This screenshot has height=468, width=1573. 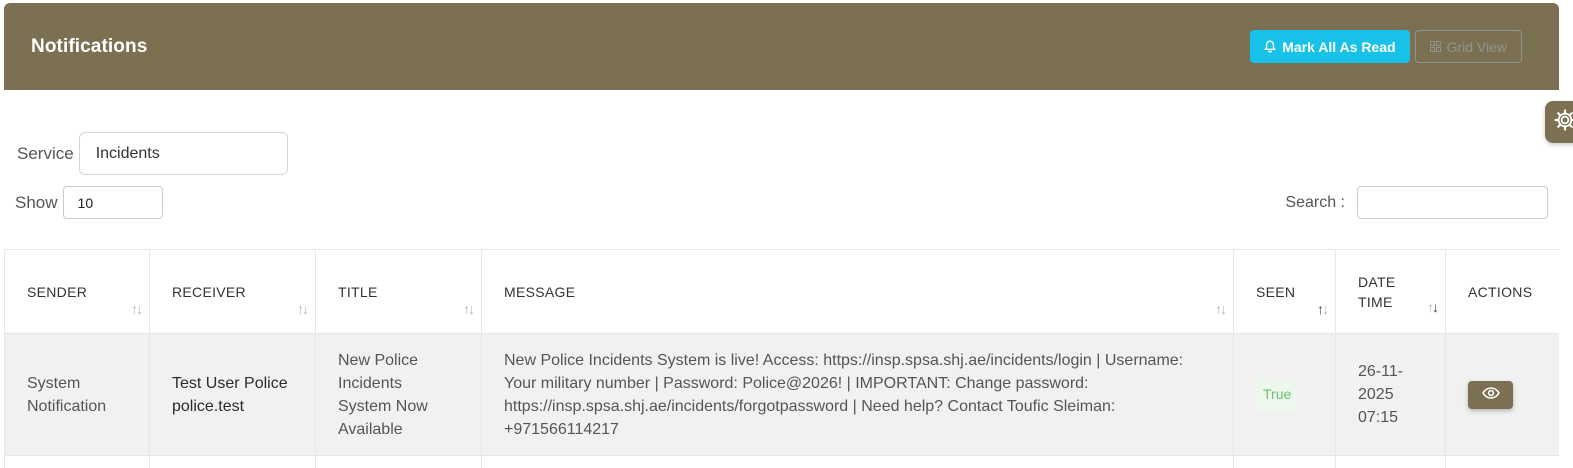 What do you see at coordinates (112, 202) in the screenshot?
I see `show-entries-input: 10` at bounding box center [112, 202].